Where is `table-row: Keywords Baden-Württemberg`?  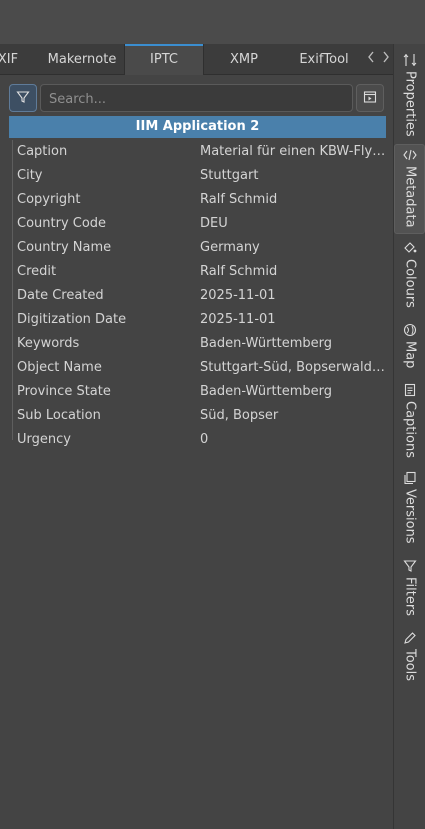 table-row: Keywords Baden-Württemberg is located at coordinates (197, 344).